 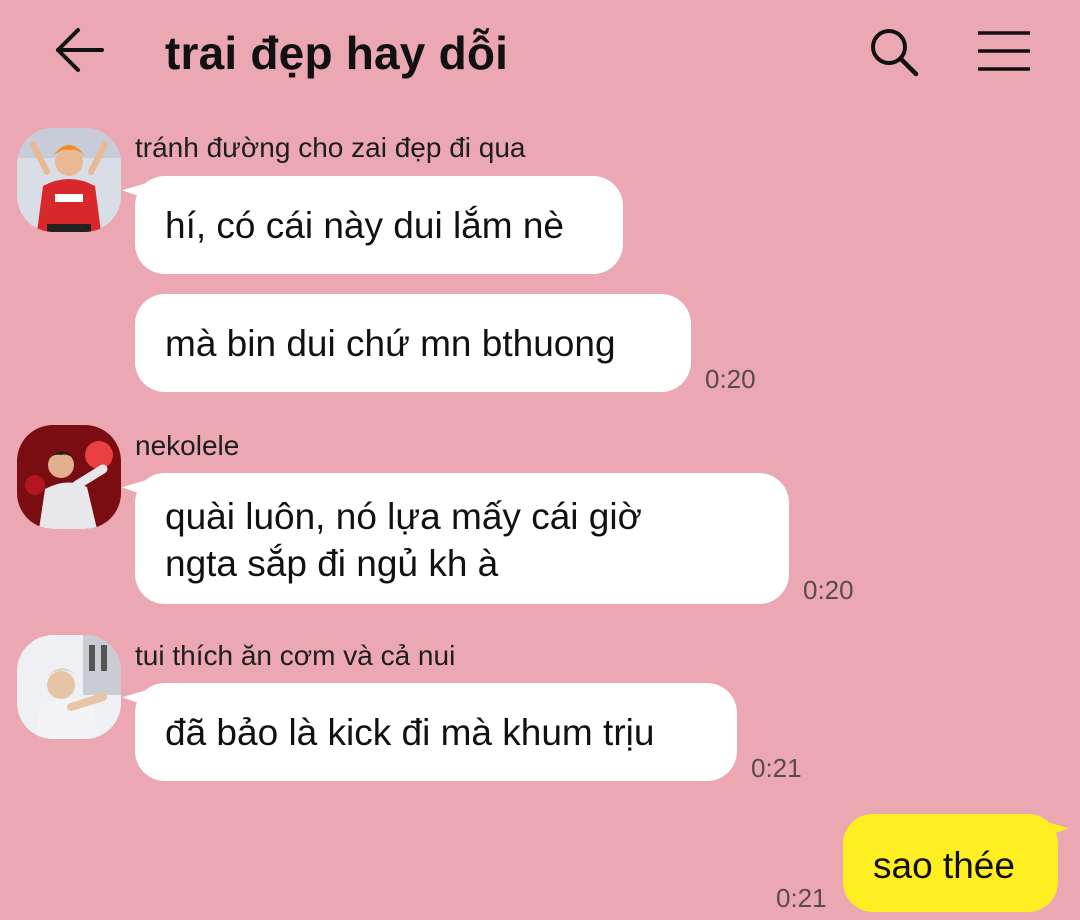 I want to click on message-text: mà bin dui chứ mn bthuong, so click(x=390, y=343).